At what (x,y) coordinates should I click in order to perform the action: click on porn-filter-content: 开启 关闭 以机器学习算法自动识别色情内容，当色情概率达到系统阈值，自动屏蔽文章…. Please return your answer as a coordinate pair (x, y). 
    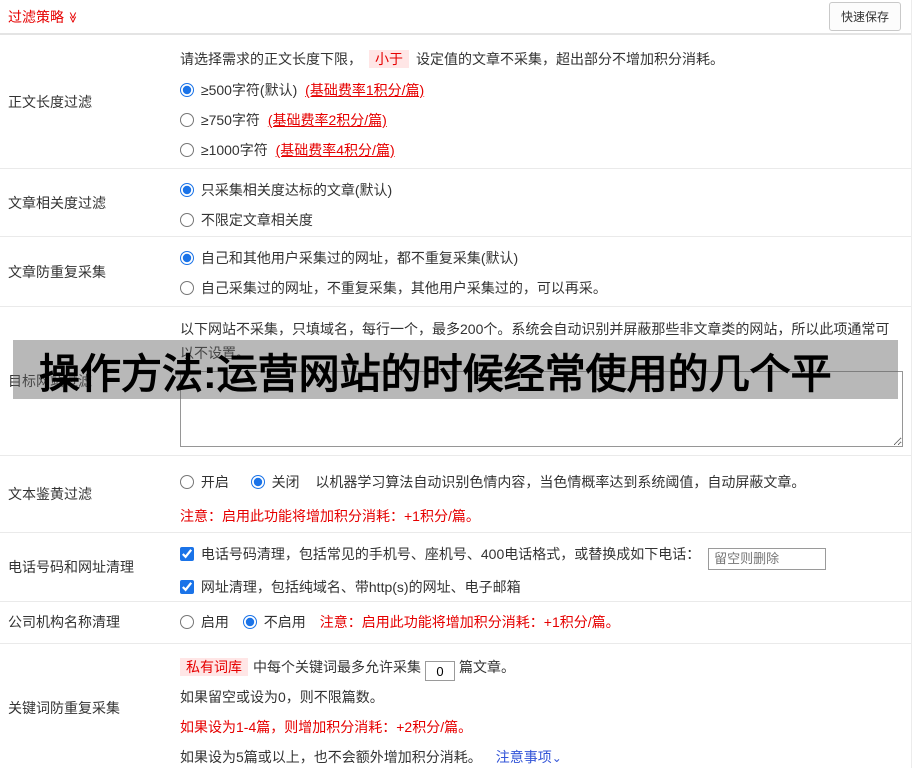
    Looking at the image, I should click on (545, 494).